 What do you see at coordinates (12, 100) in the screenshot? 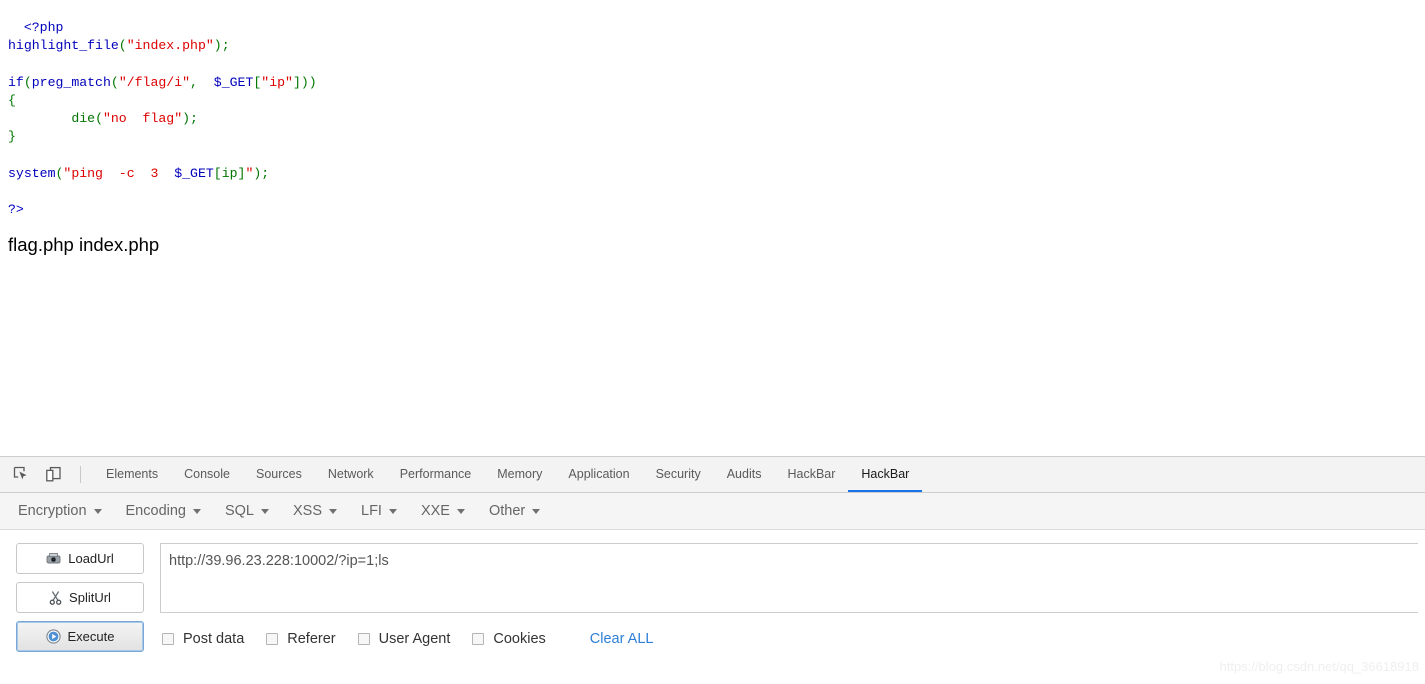
I see `code-token: {` at bounding box center [12, 100].